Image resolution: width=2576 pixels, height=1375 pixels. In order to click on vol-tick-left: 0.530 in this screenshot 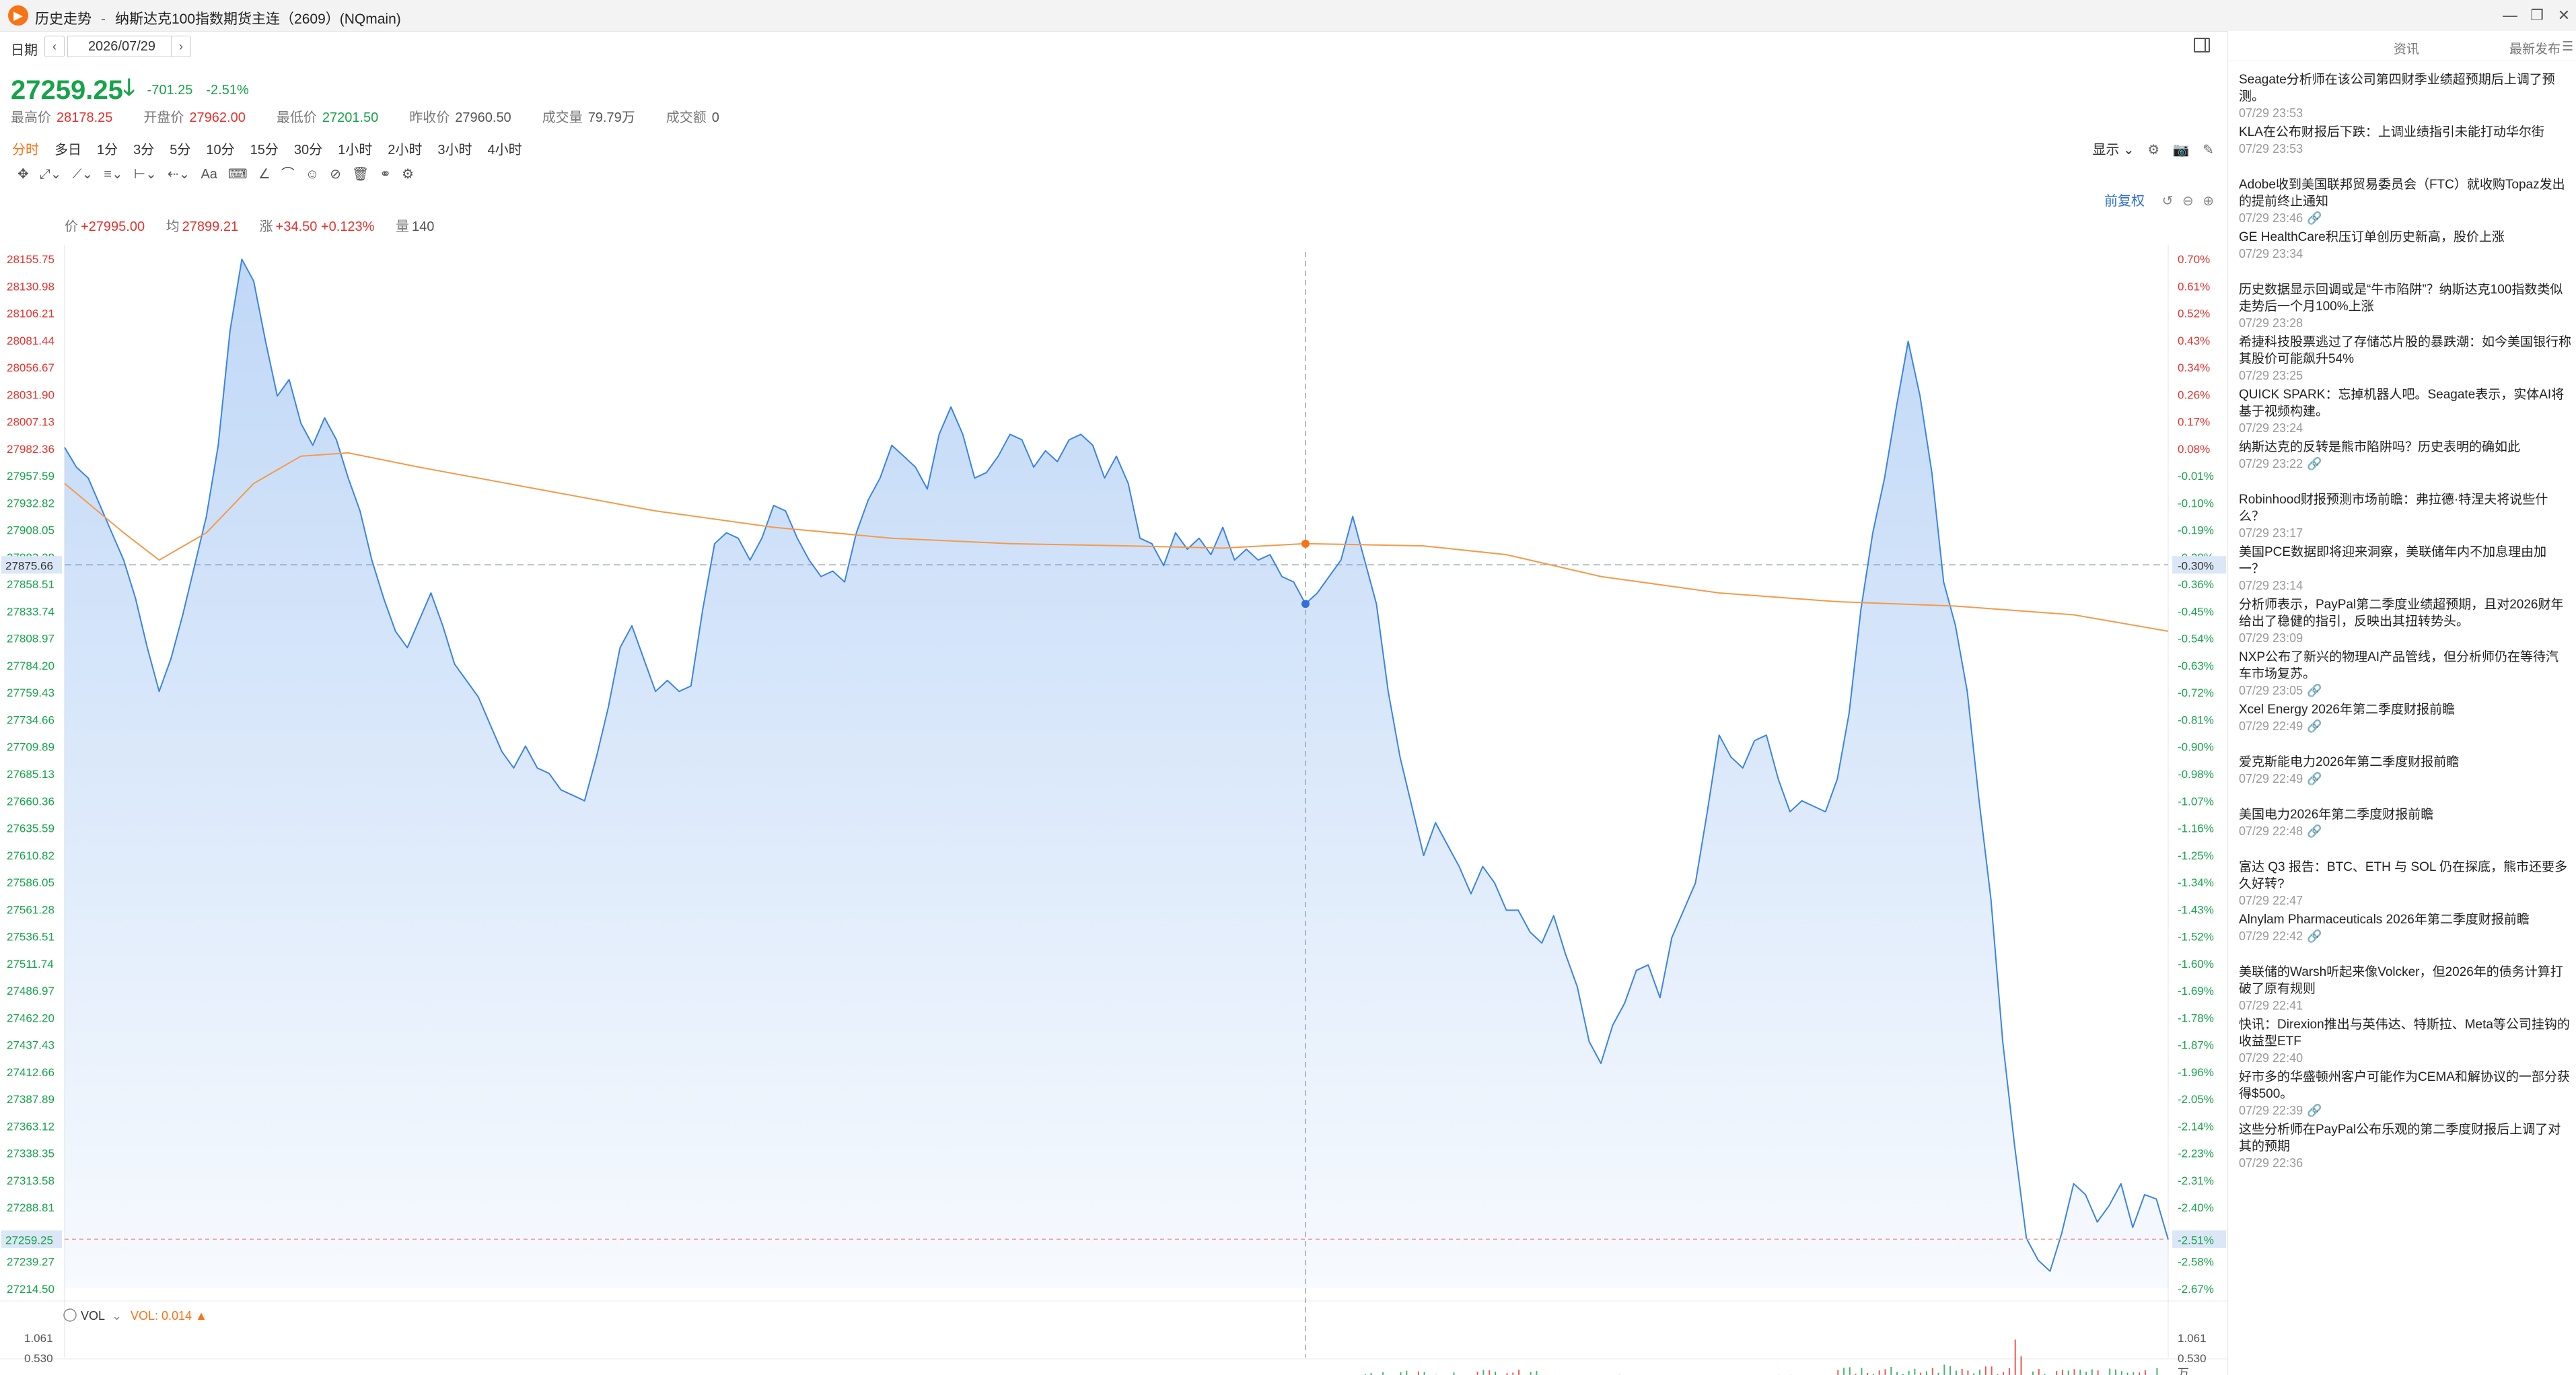, I will do `click(38, 1359)`.